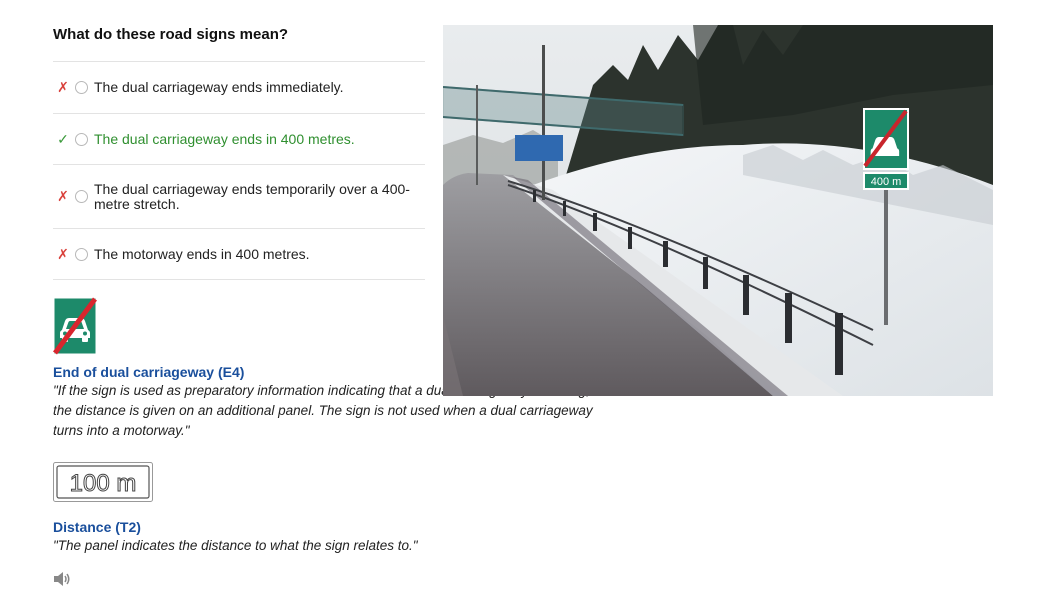 Image resolution: width=1044 pixels, height=610 pixels. I want to click on distance-panel-text: 100 m, so click(103, 483).